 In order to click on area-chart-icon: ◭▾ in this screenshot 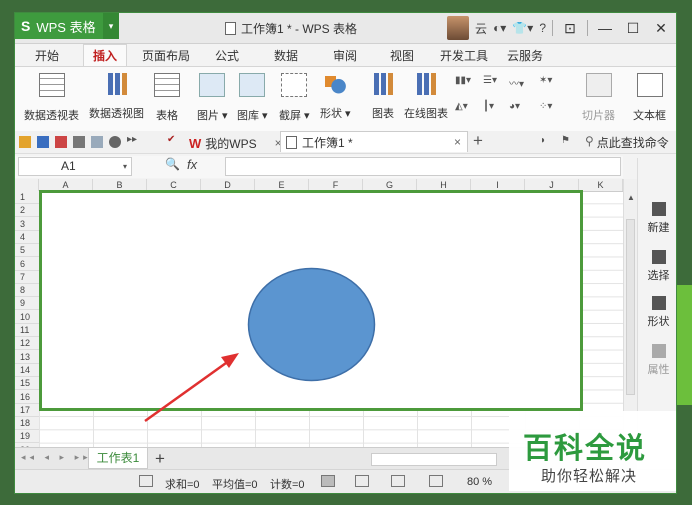, I will do `click(461, 106)`.